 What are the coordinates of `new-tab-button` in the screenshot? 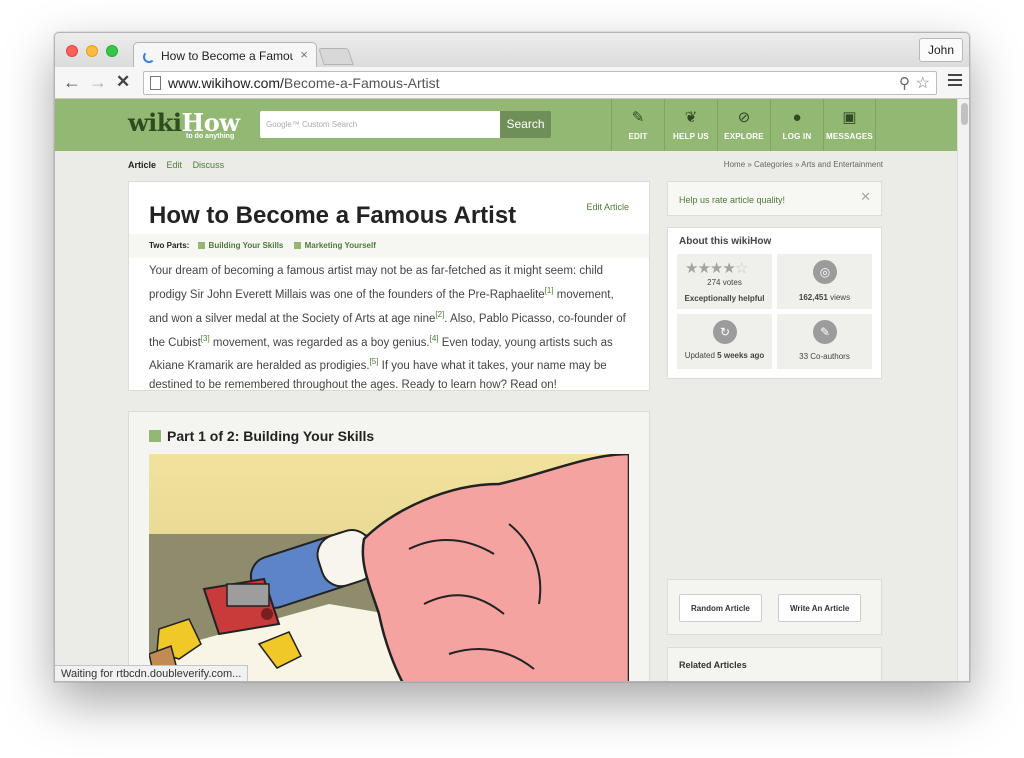 It's located at (336, 56).